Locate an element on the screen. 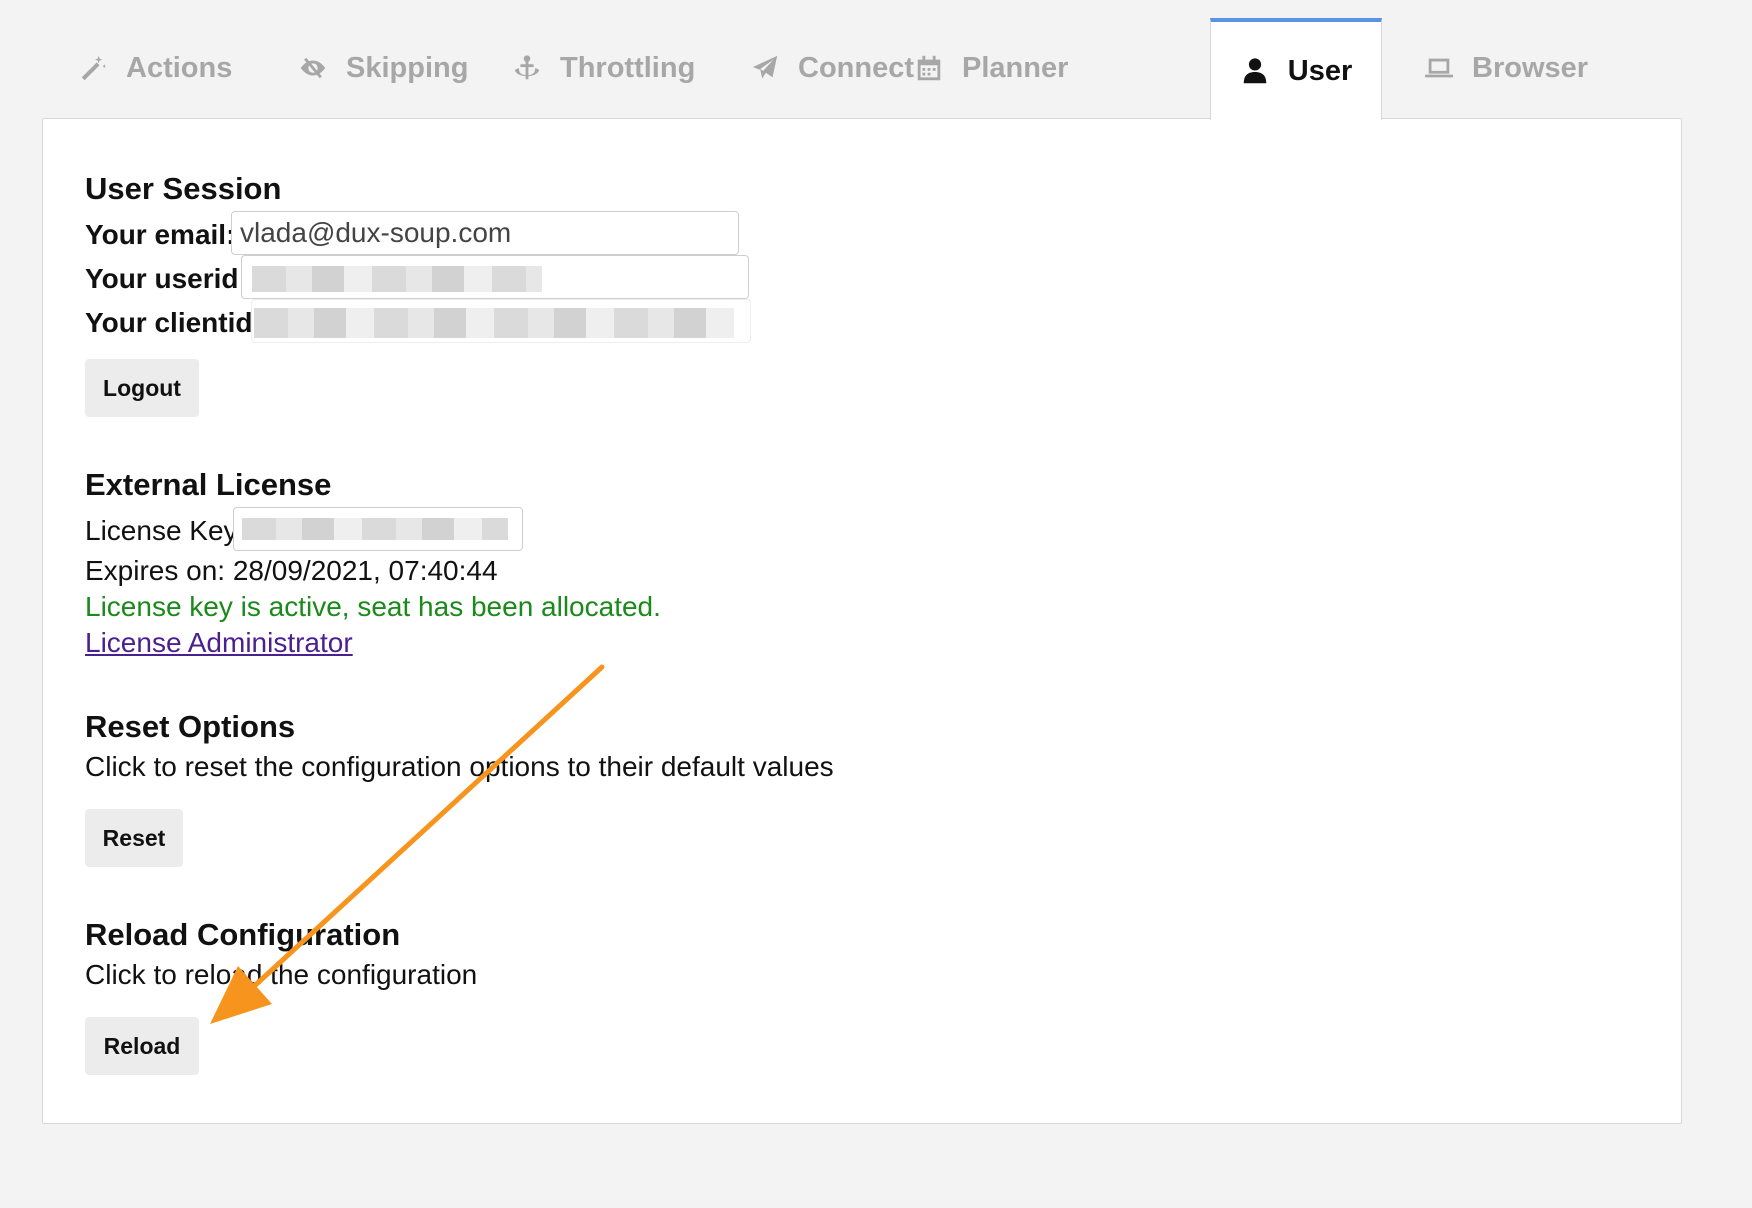  reload-description: Click to reload the configuration is located at coordinates (281, 974).